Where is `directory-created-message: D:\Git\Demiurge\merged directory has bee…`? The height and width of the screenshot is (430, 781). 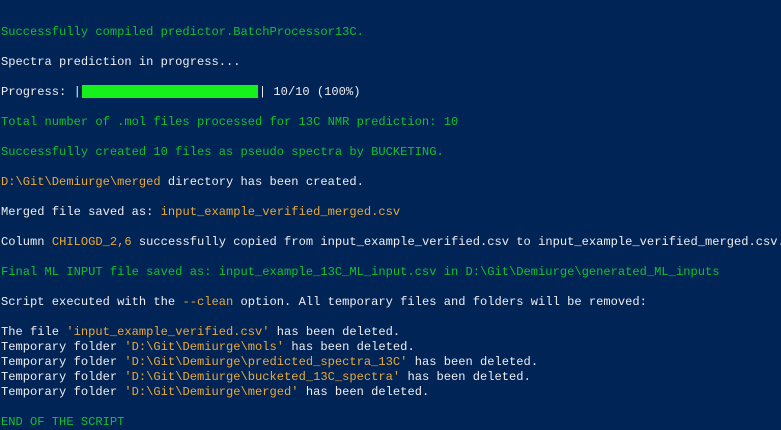 directory-created-message: D:\Git\Demiurge\merged directory has bee… is located at coordinates (391, 182).